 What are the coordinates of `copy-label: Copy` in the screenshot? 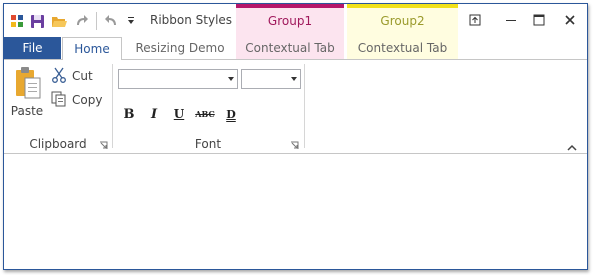 It's located at (87, 100).